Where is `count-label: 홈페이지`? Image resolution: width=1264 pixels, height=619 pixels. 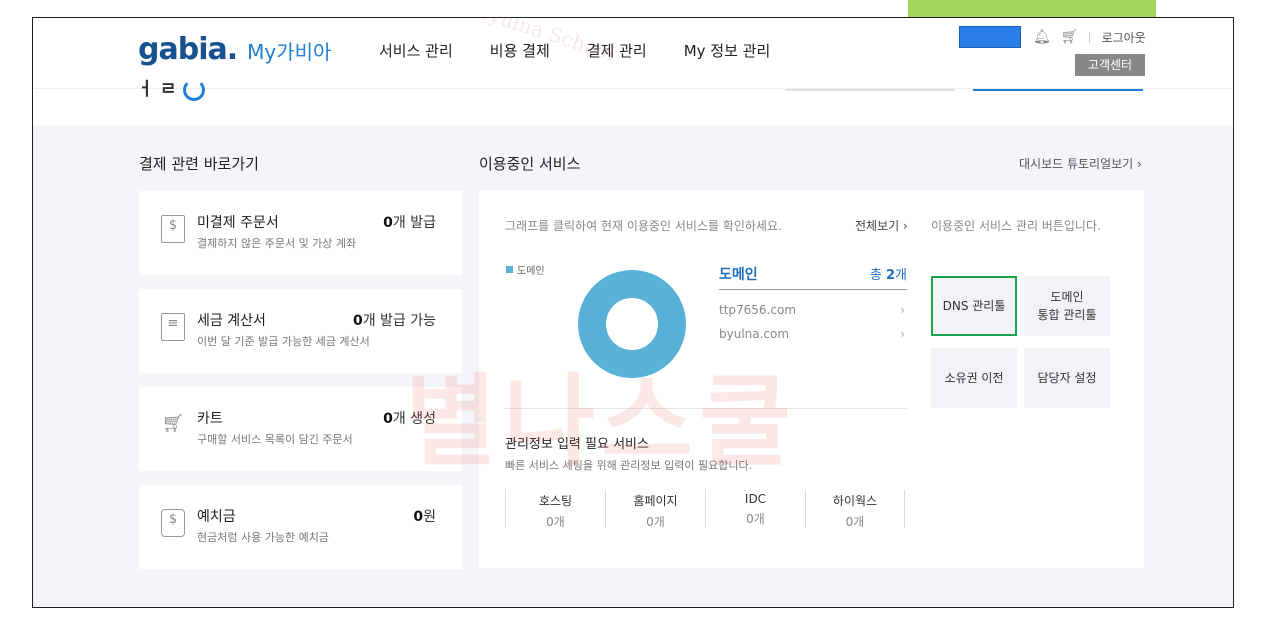
count-label: 홈페이지 is located at coordinates (655, 501).